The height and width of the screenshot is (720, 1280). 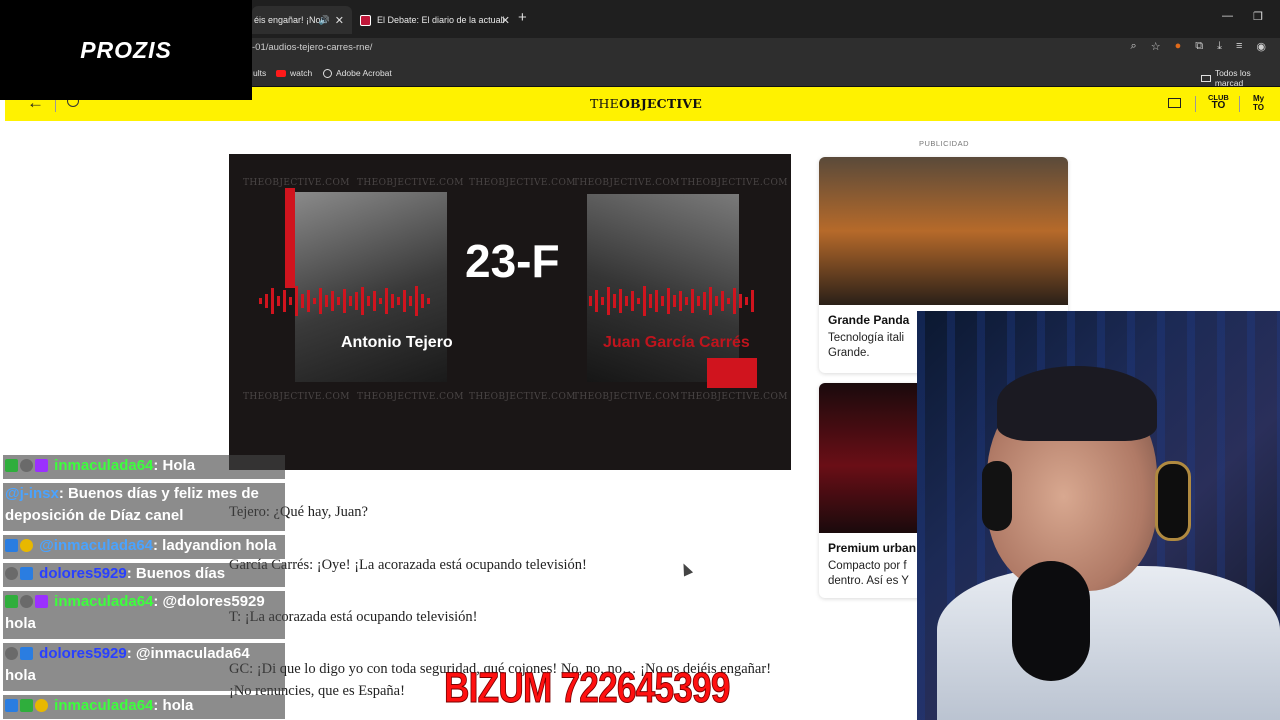 What do you see at coordinates (364, 73) in the screenshot?
I see `bookmark-label: Adobe Acrobat` at bounding box center [364, 73].